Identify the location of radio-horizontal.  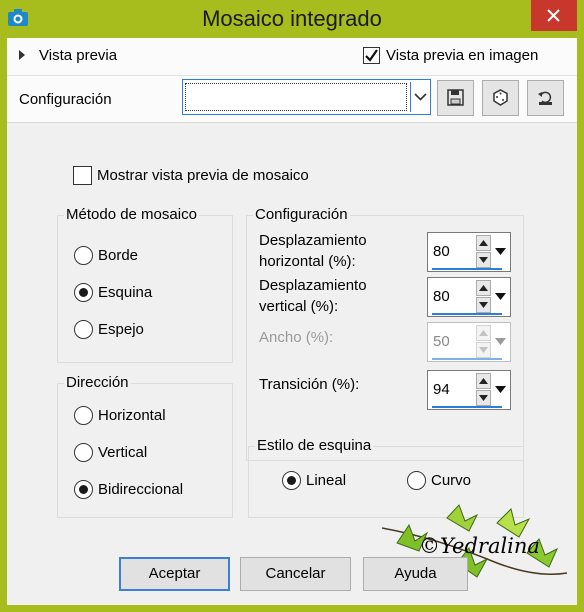
(83, 415).